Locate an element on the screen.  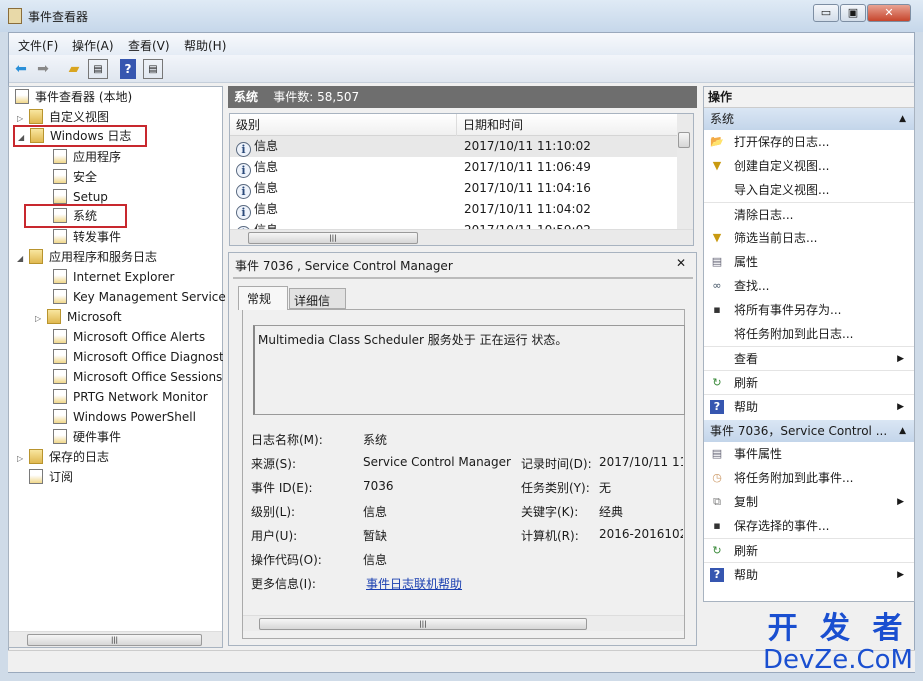
action-item: ⧉ 复制 ▶ is located at coordinates (809, 502).